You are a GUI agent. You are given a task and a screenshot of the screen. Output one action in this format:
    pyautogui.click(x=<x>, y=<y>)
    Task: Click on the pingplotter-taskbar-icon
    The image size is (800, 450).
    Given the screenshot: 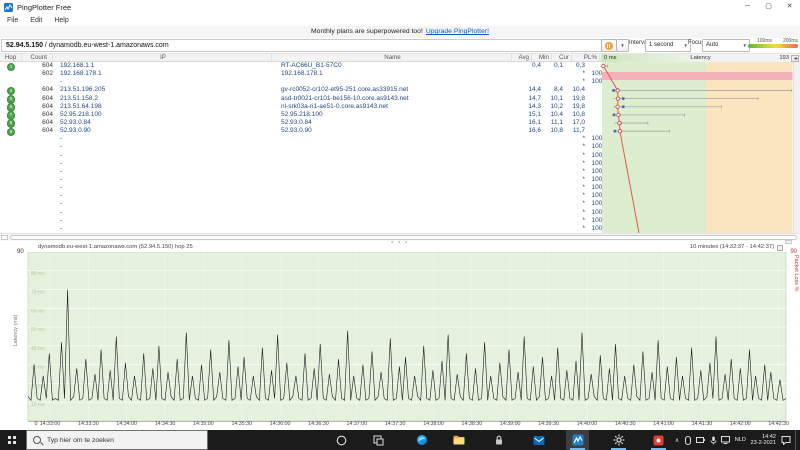 What is the action you would take?
    pyautogui.click(x=577, y=440)
    